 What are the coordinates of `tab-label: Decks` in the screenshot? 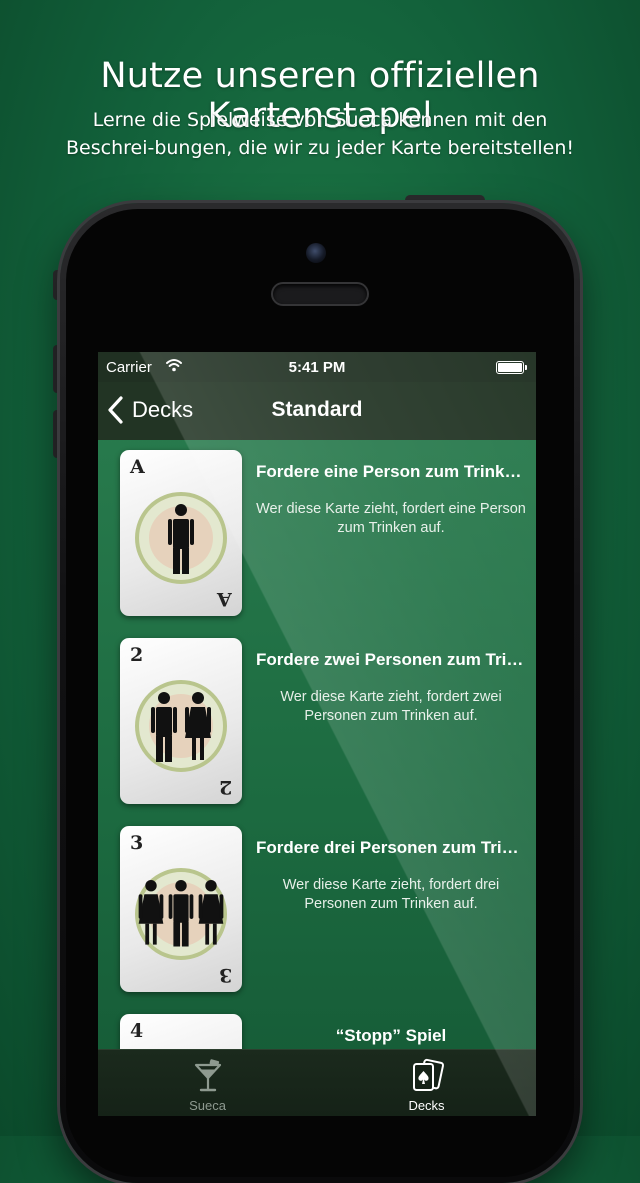 It's located at (426, 1105).